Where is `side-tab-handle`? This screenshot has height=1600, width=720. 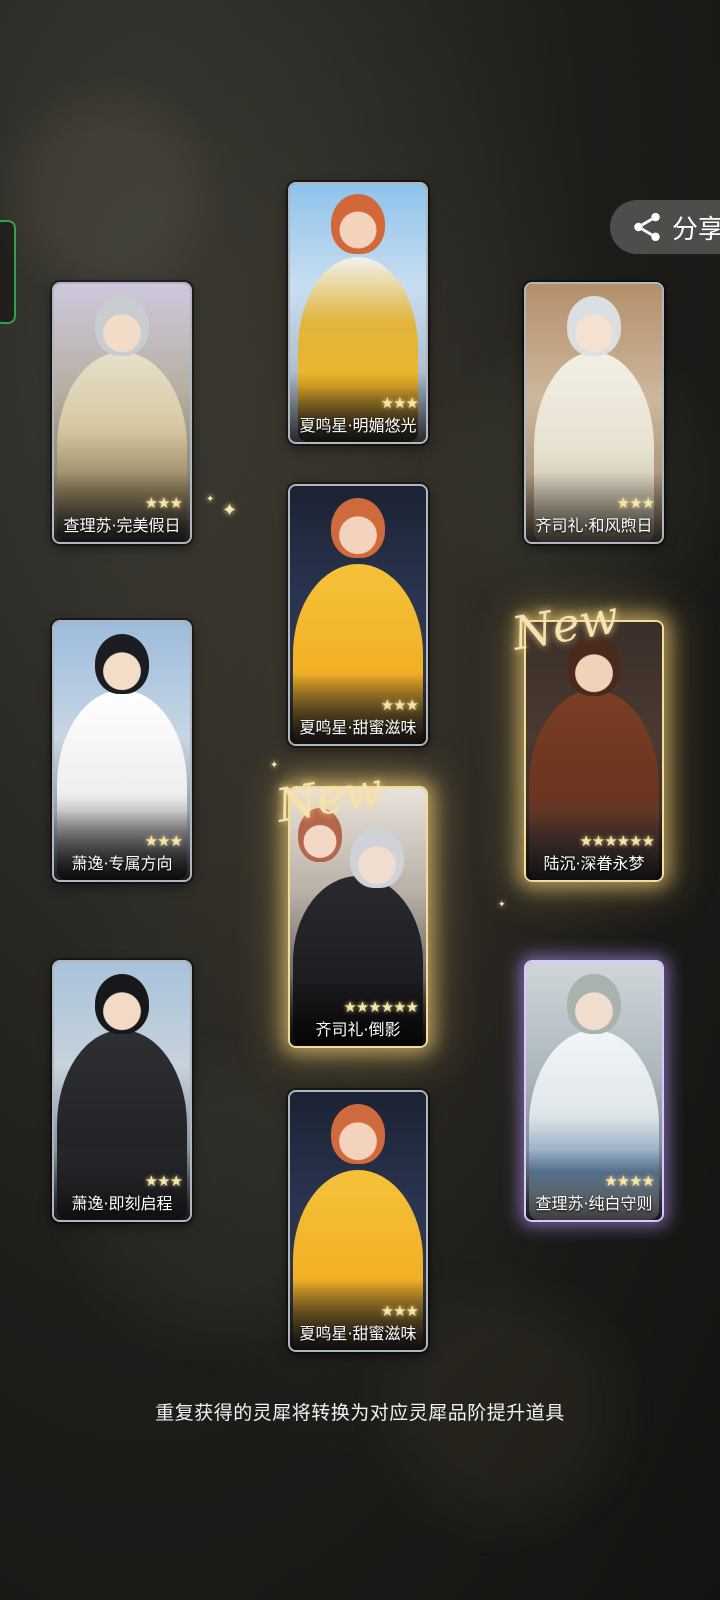 side-tab-handle is located at coordinates (8, 272).